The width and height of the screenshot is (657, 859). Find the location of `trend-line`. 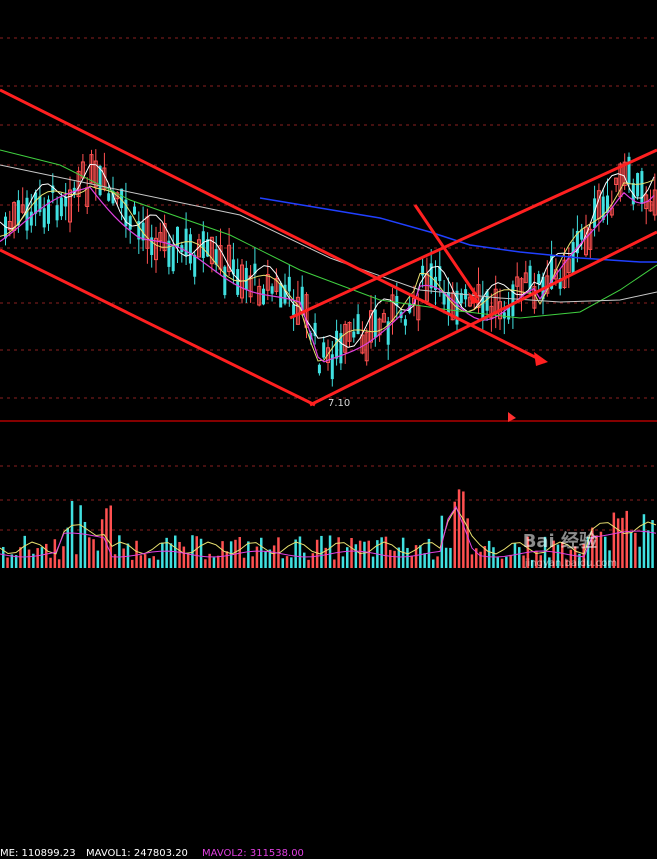

trend-line is located at coordinates (483, 318).